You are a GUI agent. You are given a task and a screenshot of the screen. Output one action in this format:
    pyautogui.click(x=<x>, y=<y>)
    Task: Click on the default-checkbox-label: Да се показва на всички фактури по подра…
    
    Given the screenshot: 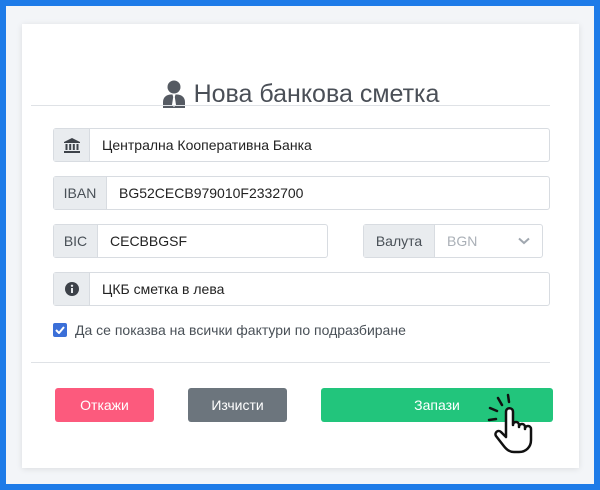 What is the action you would take?
    pyautogui.click(x=240, y=330)
    